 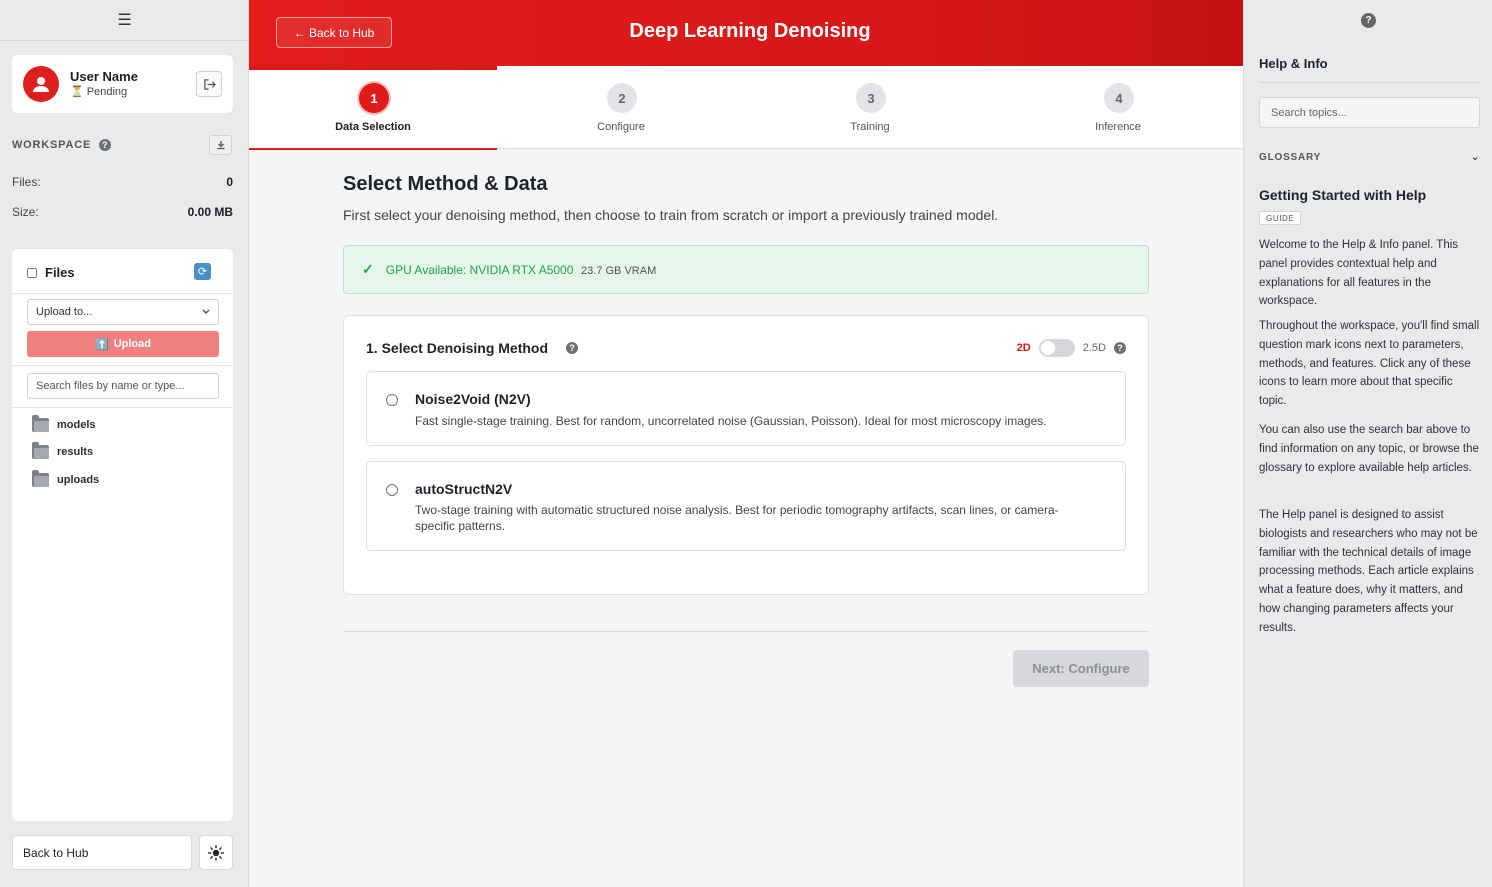 I want to click on files-title: Files, so click(x=60, y=272).